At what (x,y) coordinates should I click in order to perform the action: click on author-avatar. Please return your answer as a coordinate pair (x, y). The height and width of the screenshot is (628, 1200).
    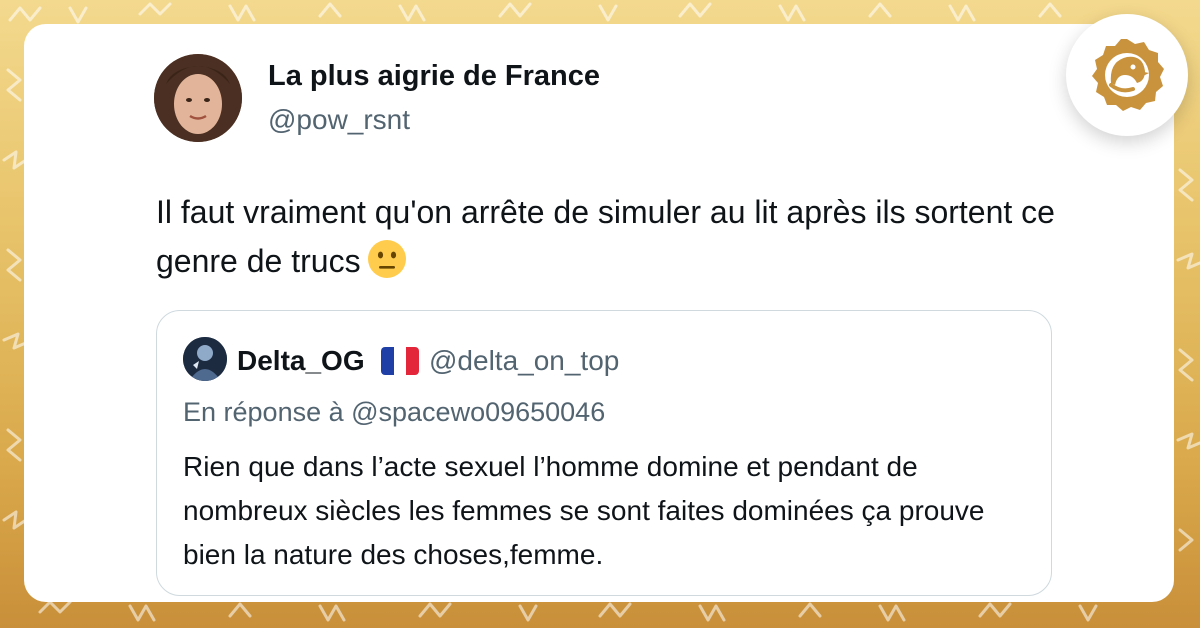
    Looking at the image, I should click on (198, 98).